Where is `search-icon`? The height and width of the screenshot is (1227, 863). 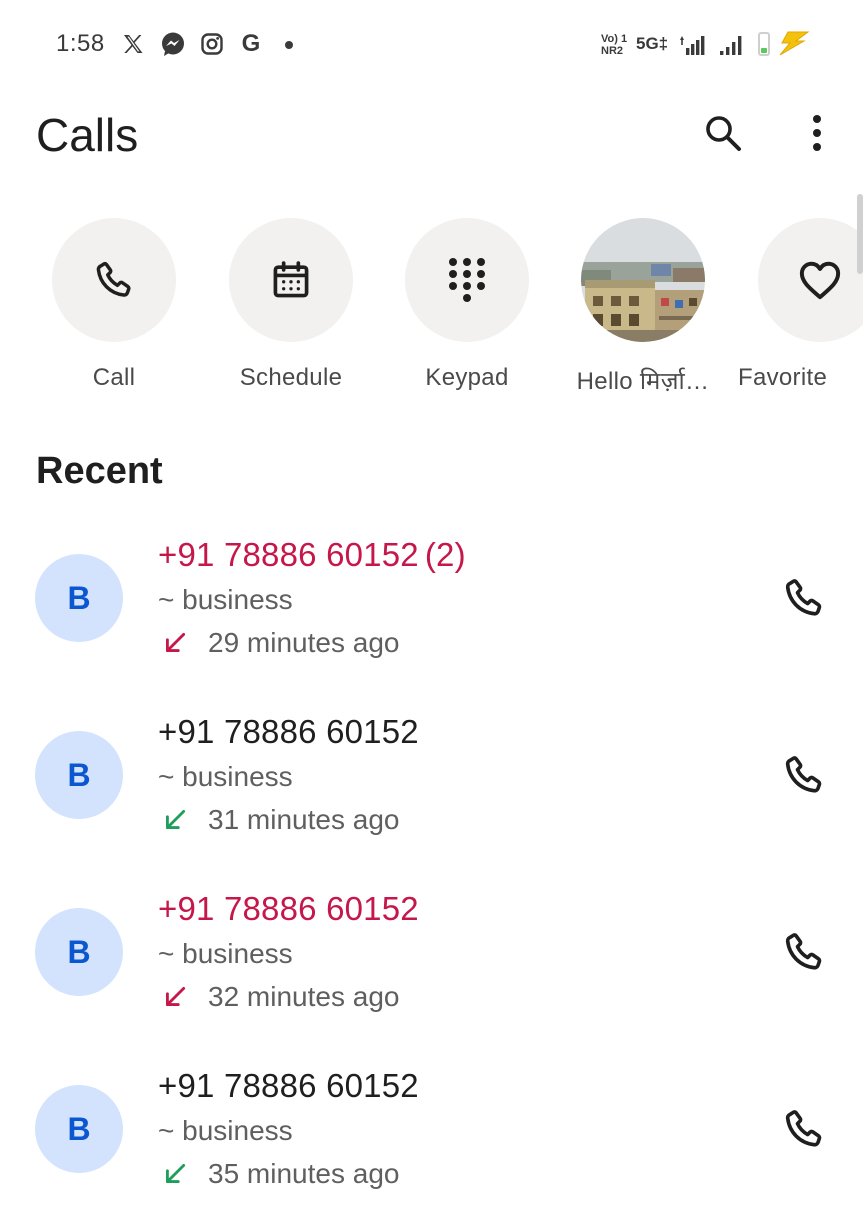
search-icon is located at coordinates (723, 133).